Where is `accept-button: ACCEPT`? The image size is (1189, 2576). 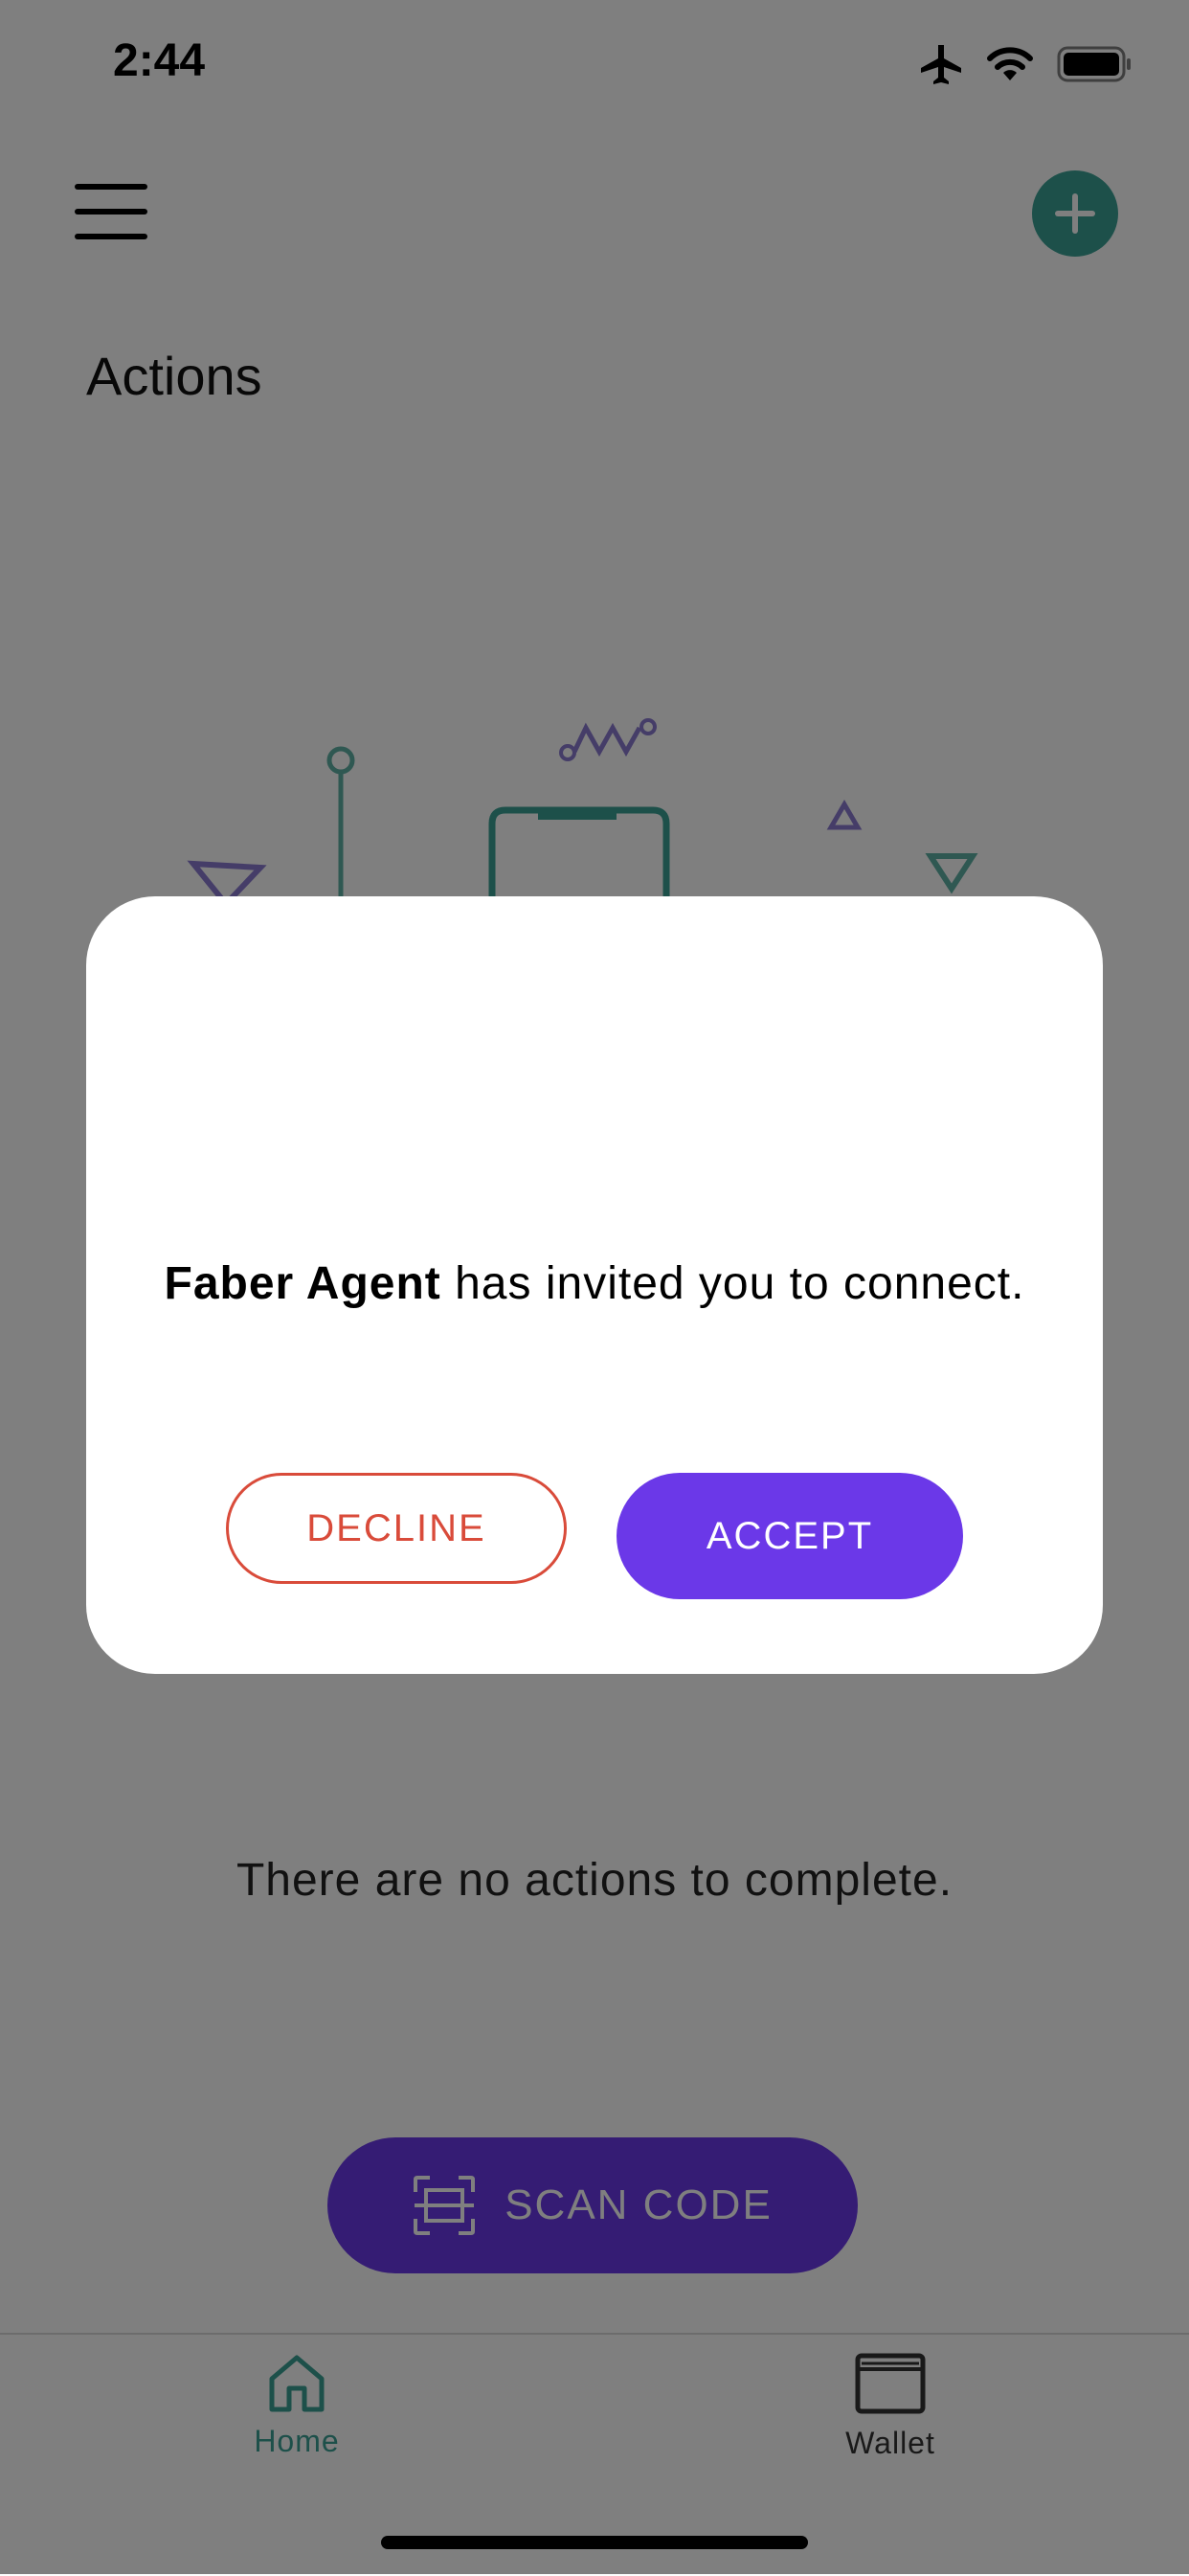 accept-button: ACCEPT is located at coordinates (790, 1536).